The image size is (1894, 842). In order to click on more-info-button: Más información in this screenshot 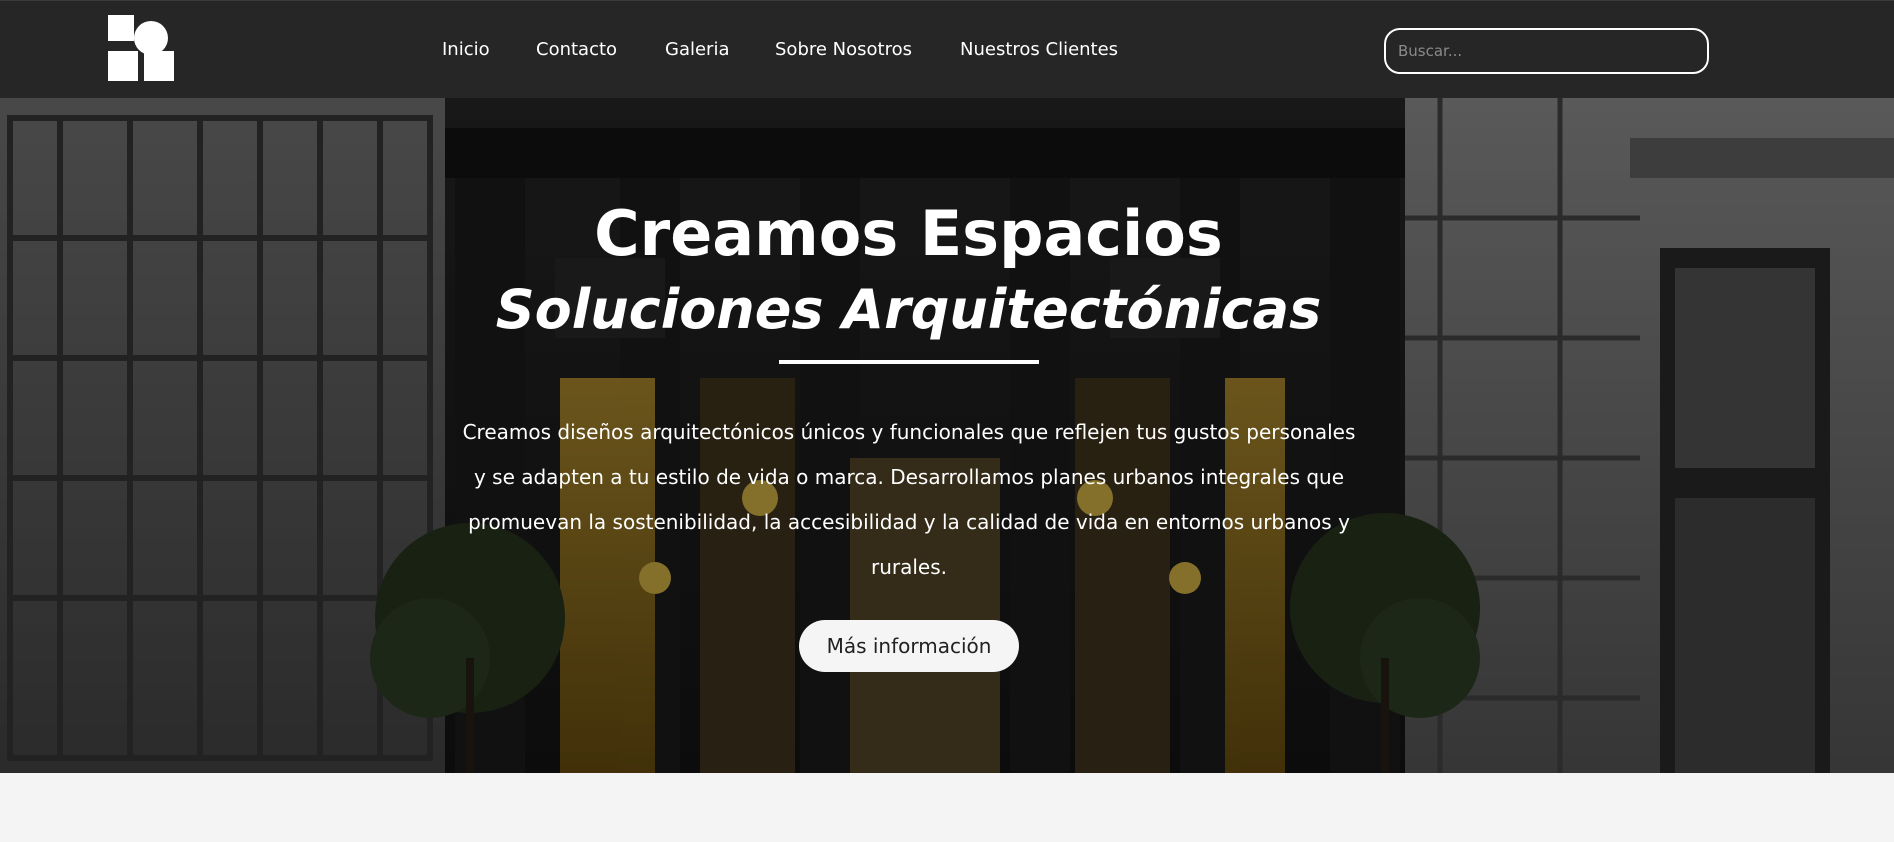, I will do `click(909, 646)`.